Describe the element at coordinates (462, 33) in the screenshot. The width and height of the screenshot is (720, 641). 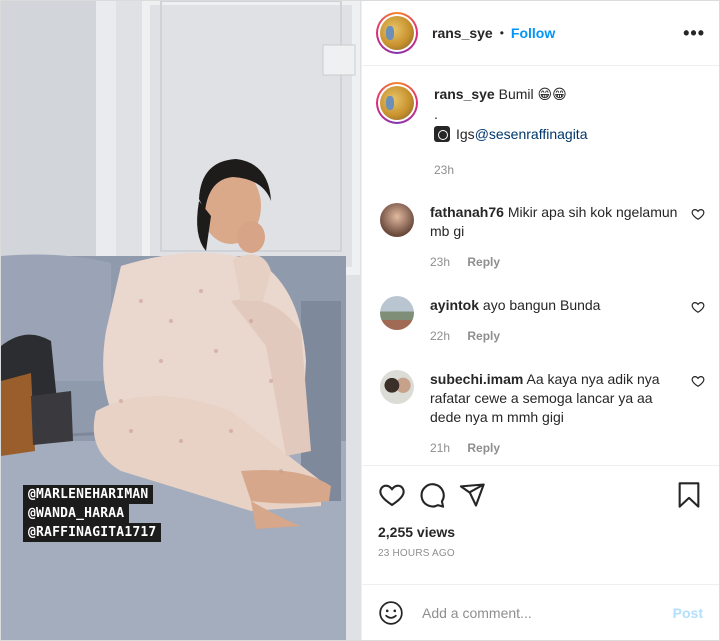
I see `header-username: rans_sye` at that location.